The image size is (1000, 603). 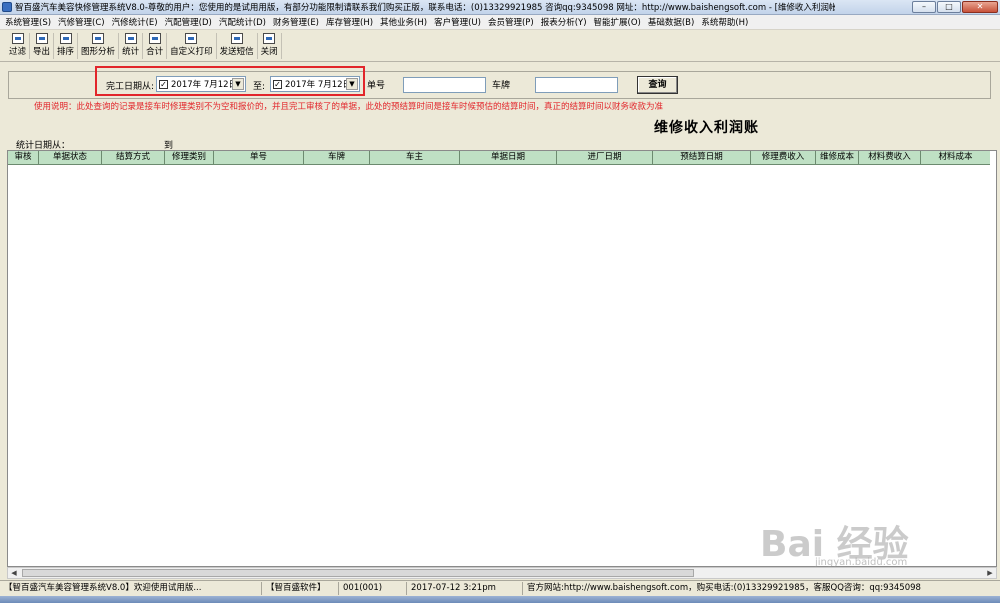 I want to click on scroll-right-icon: ▶, so click(x=990, y=573).